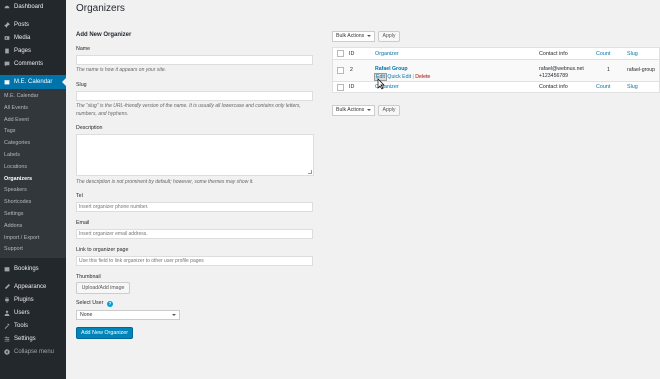 The image size is (660, 379). What do you see at coordinates (110, 304) in the screenshot?
I see `help-icon: ?` at bounding box center [110, 304].